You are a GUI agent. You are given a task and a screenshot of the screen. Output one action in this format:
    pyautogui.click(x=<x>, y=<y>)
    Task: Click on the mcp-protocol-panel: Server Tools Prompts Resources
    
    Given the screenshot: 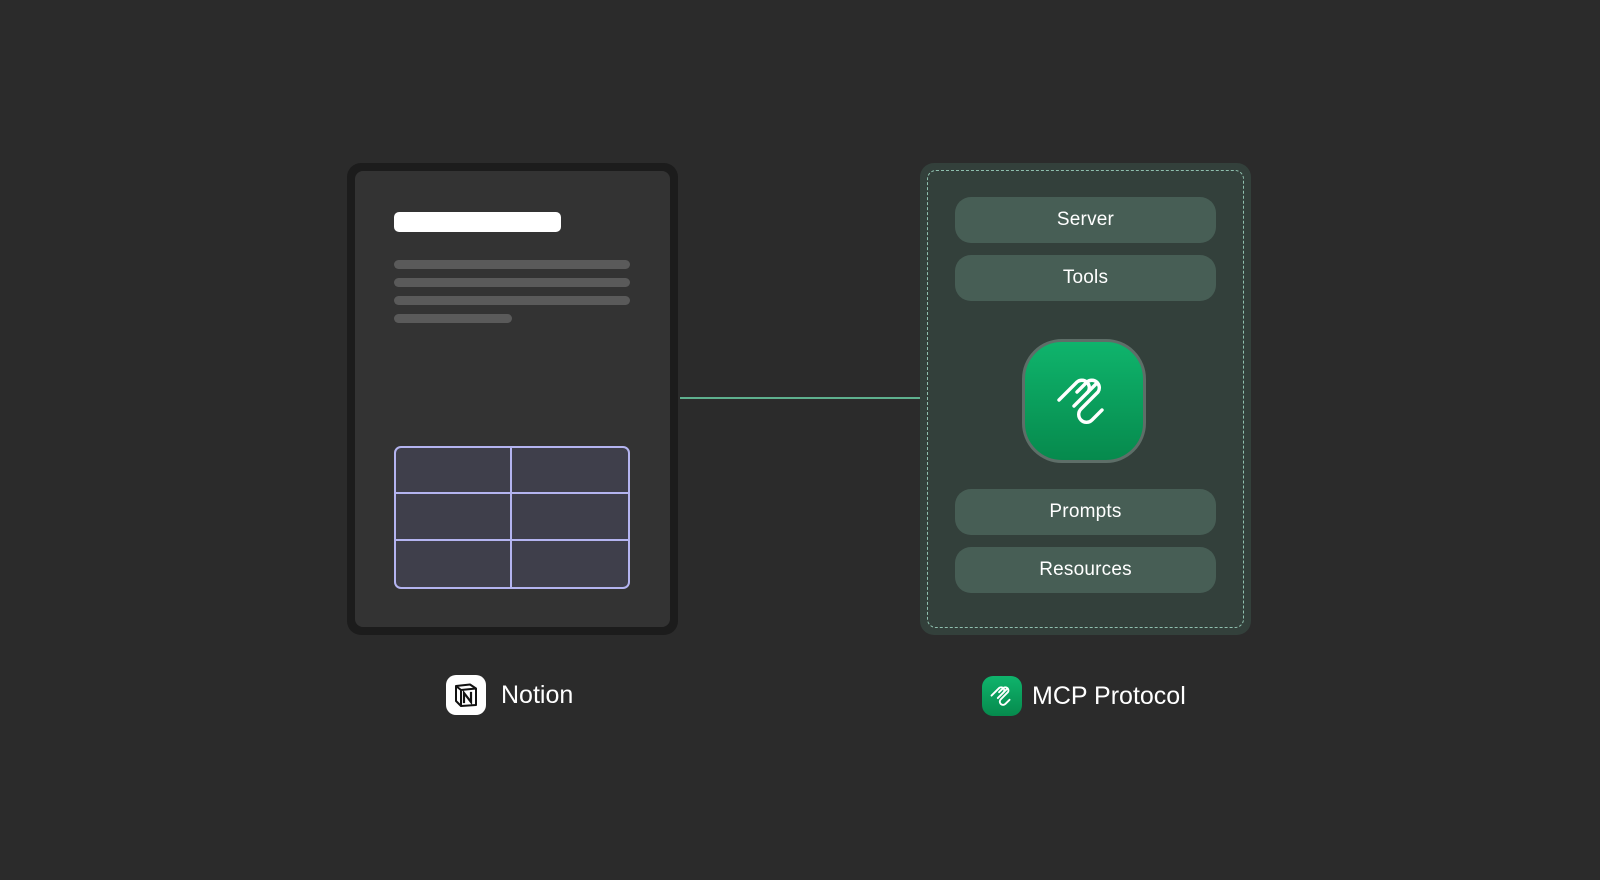 What is the action you would take?
    pyautogui.click(x=1085, y=399)
    